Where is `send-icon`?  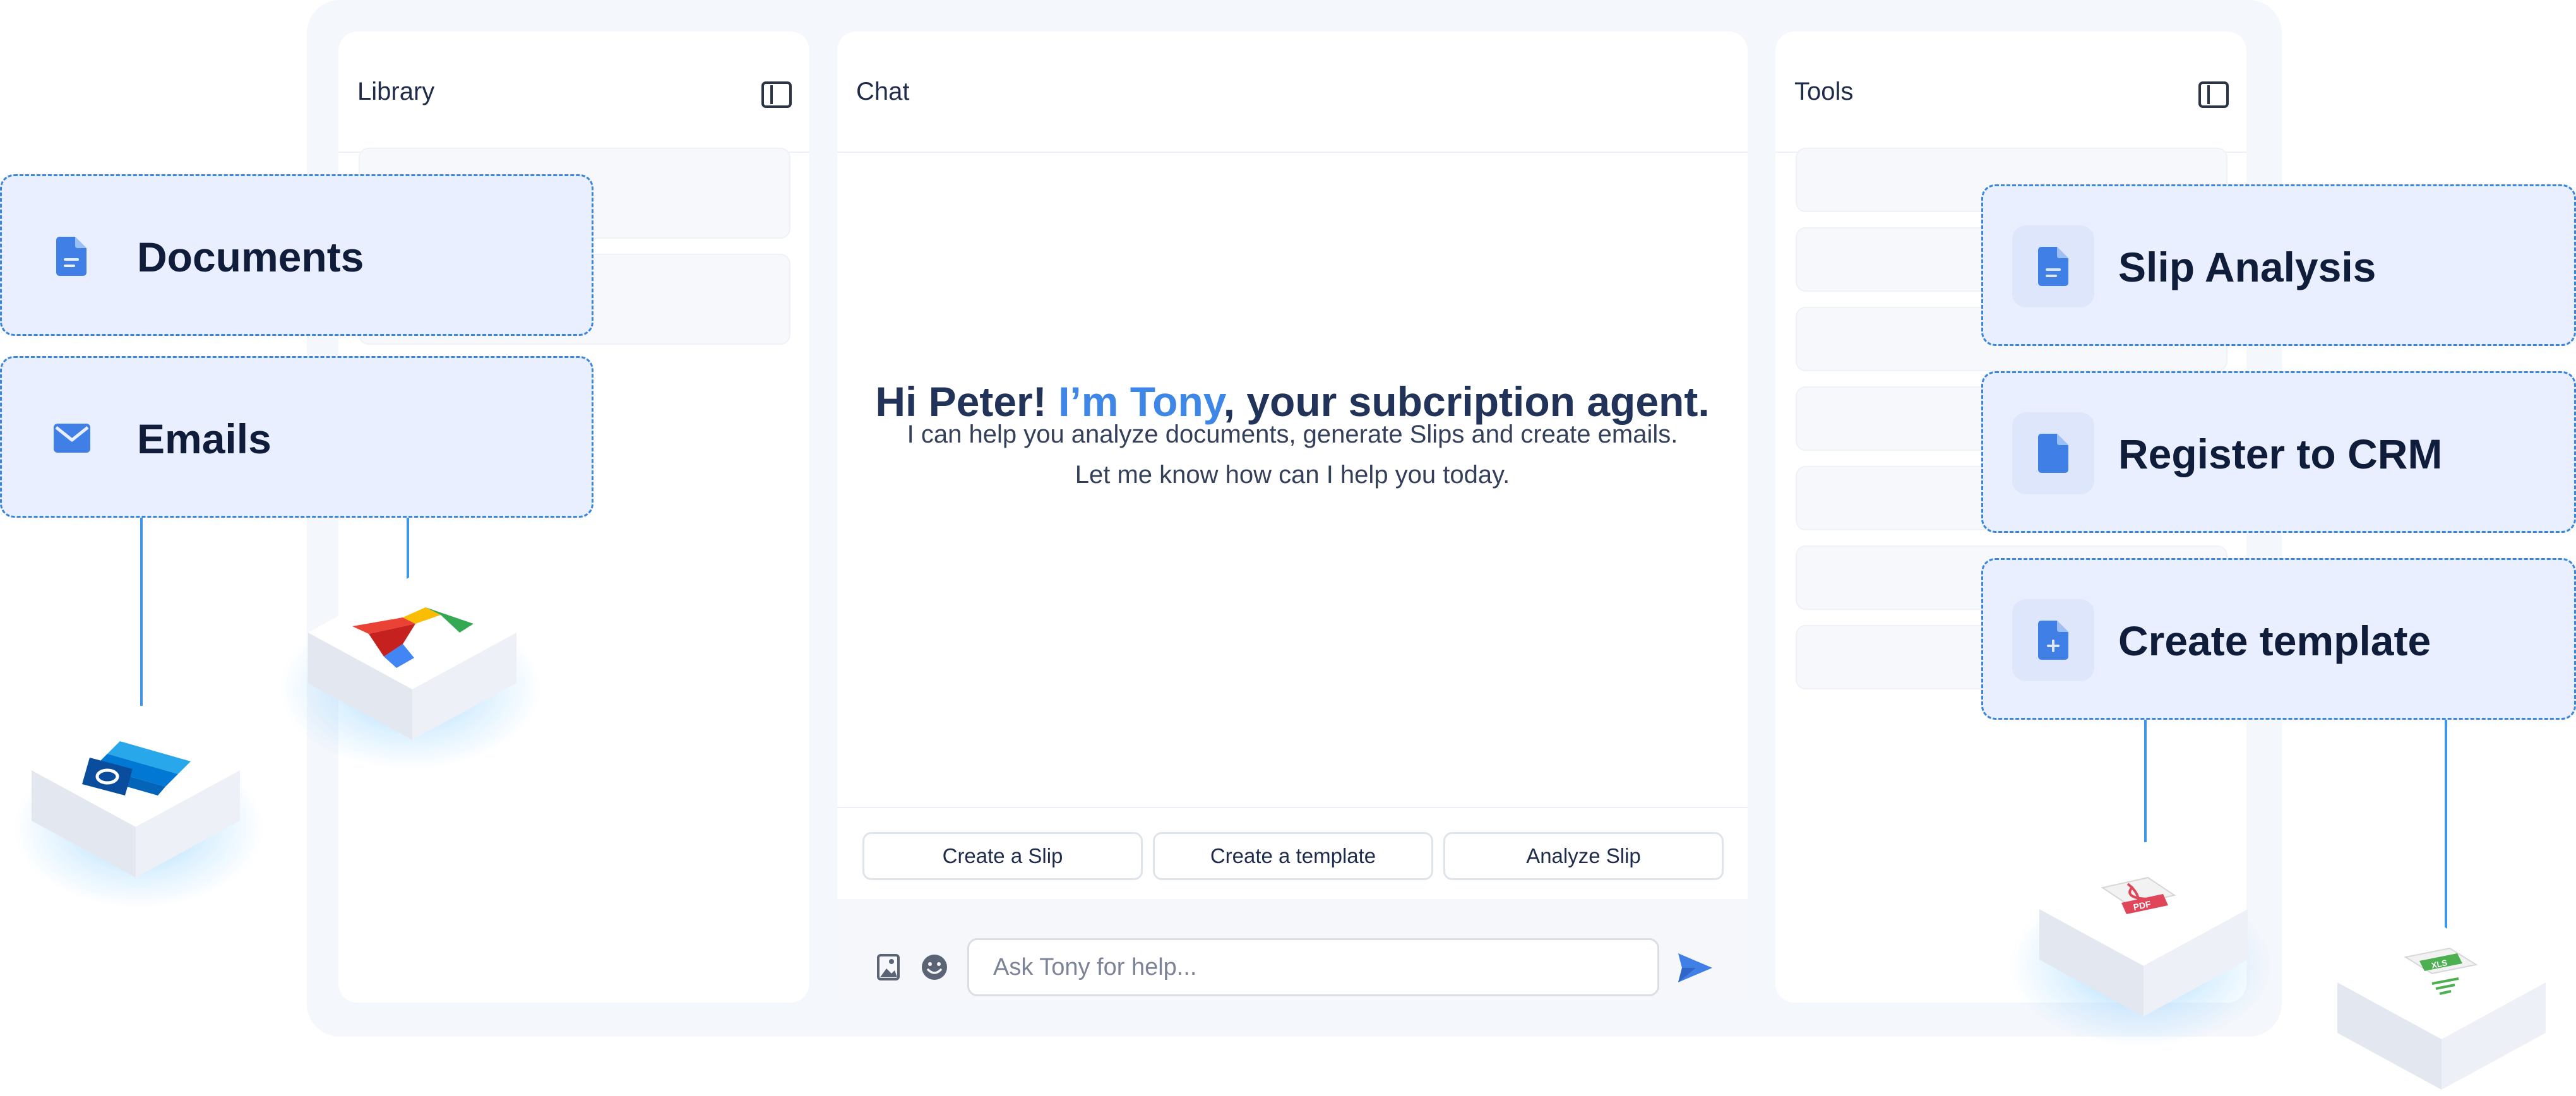
send-icon is located at coordinates (1695, 968).